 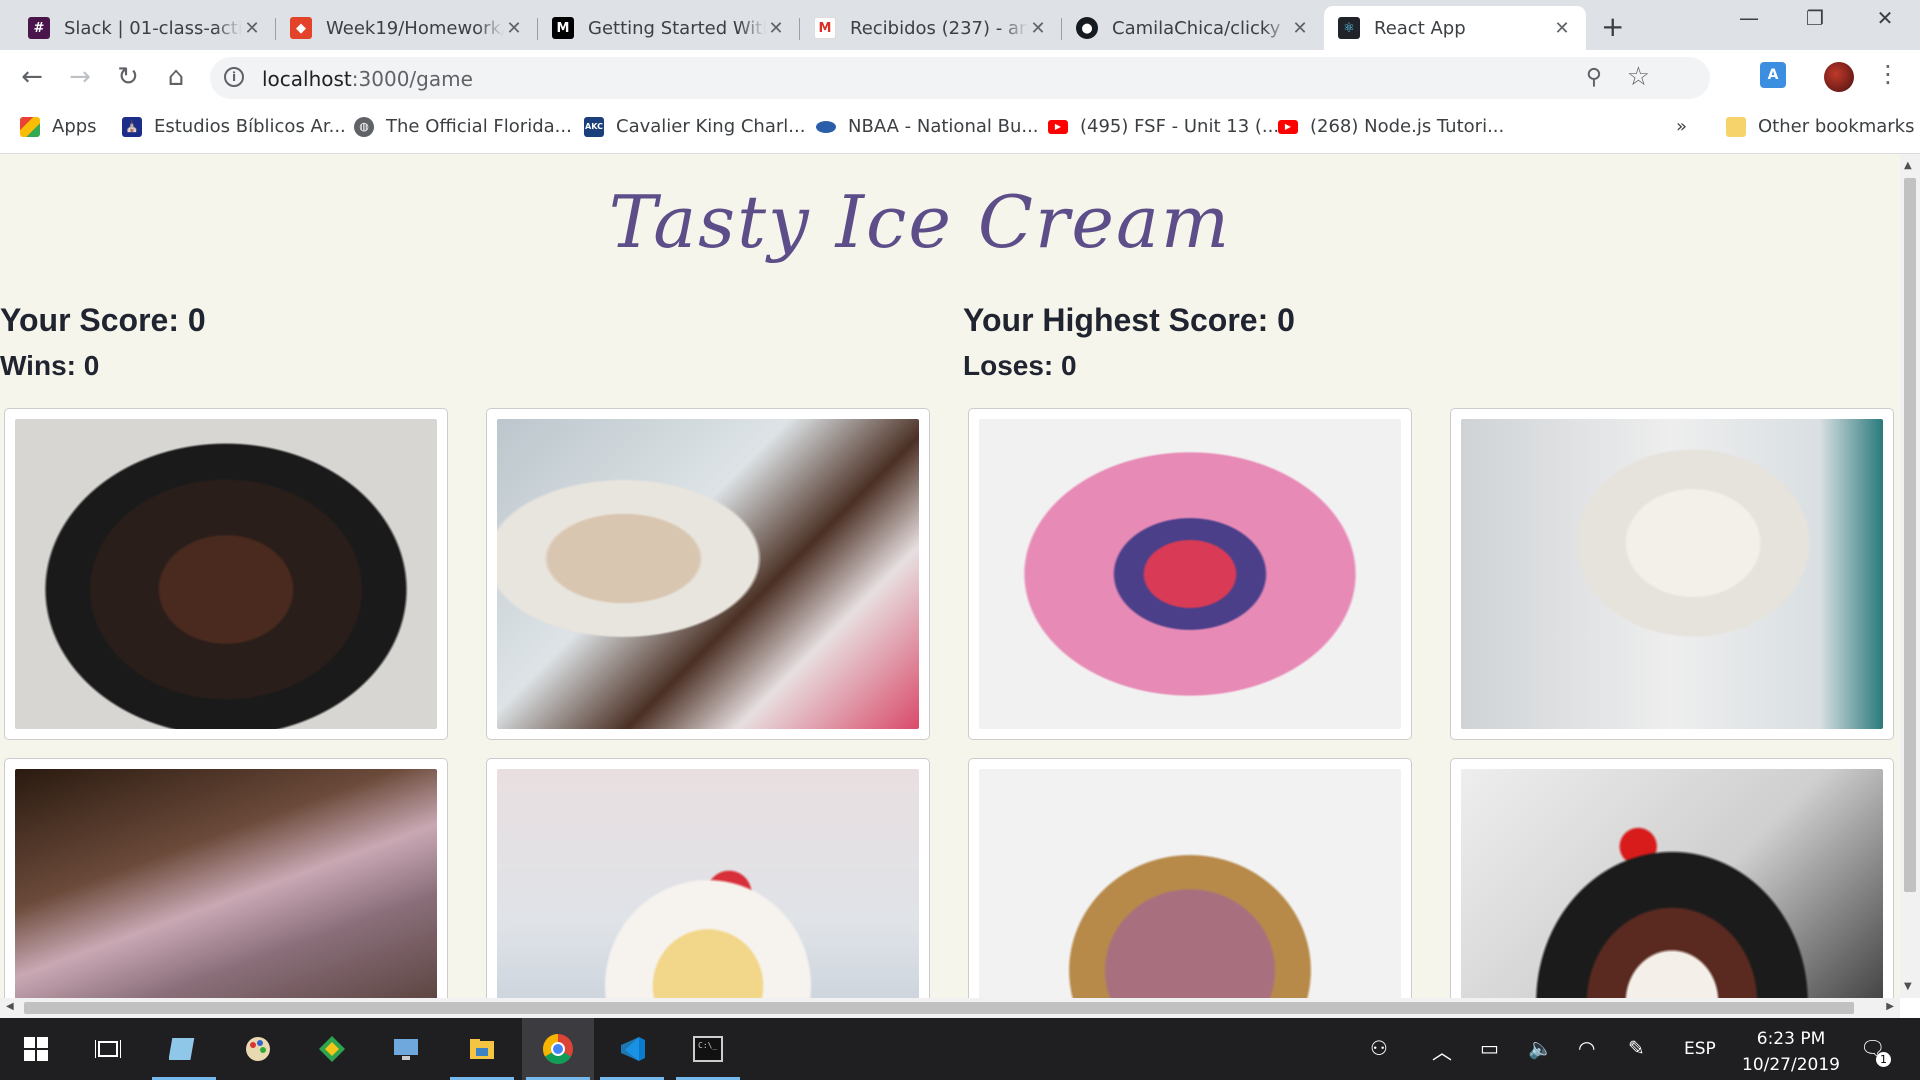 What do you see at coordinates (1908, 165) in the screenshot?
I see `scroll-up-icon: ▲` at bounding box center [1908, 165].